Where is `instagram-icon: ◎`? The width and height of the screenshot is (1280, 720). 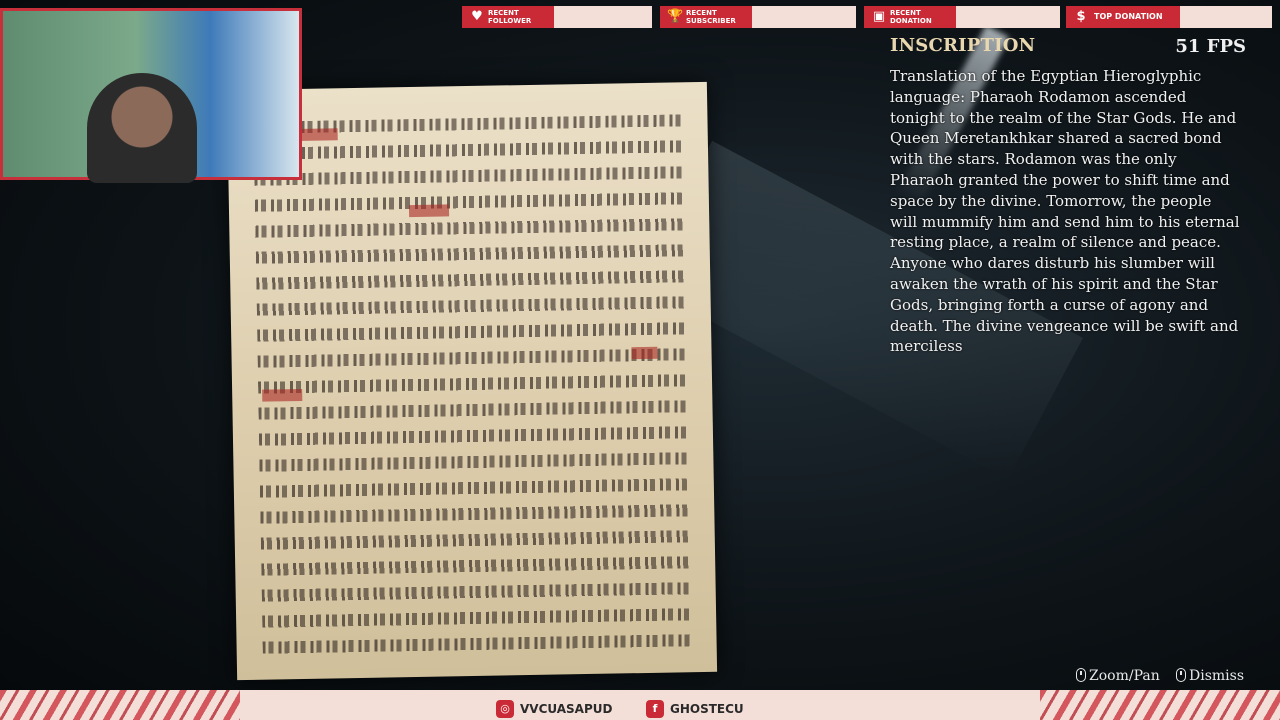
instagram-icon: ◎ is located at coordinates (505, 709).